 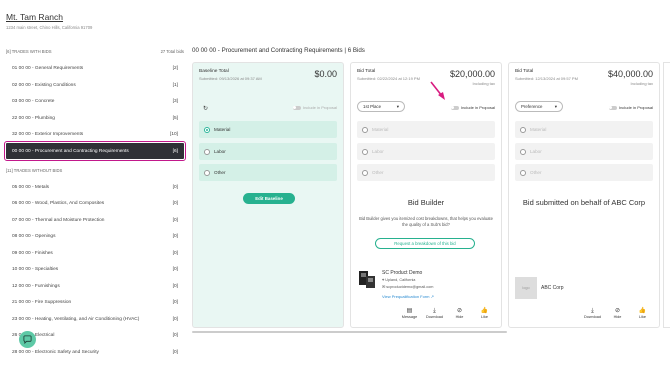 What do you see at coordinates (207, 129) in the screenshot?
I see `radio-selected` at bounding box center [207, 129].